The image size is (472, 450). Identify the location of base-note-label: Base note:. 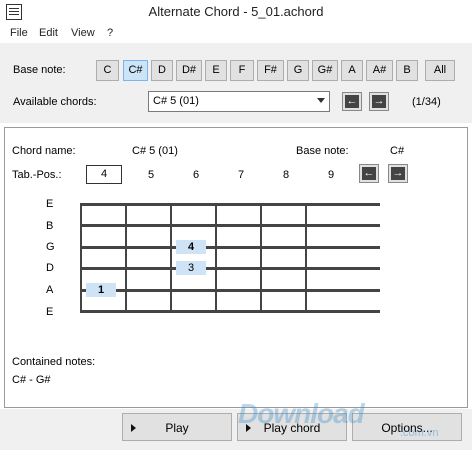
(39, 70).